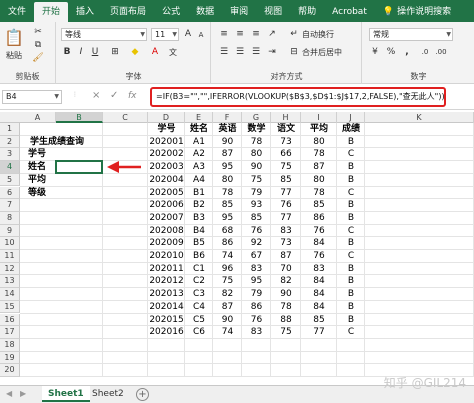  Describe the element at coordinates (294, 52) in the screenshot. I see `merge-icon: ⊟` at that location.